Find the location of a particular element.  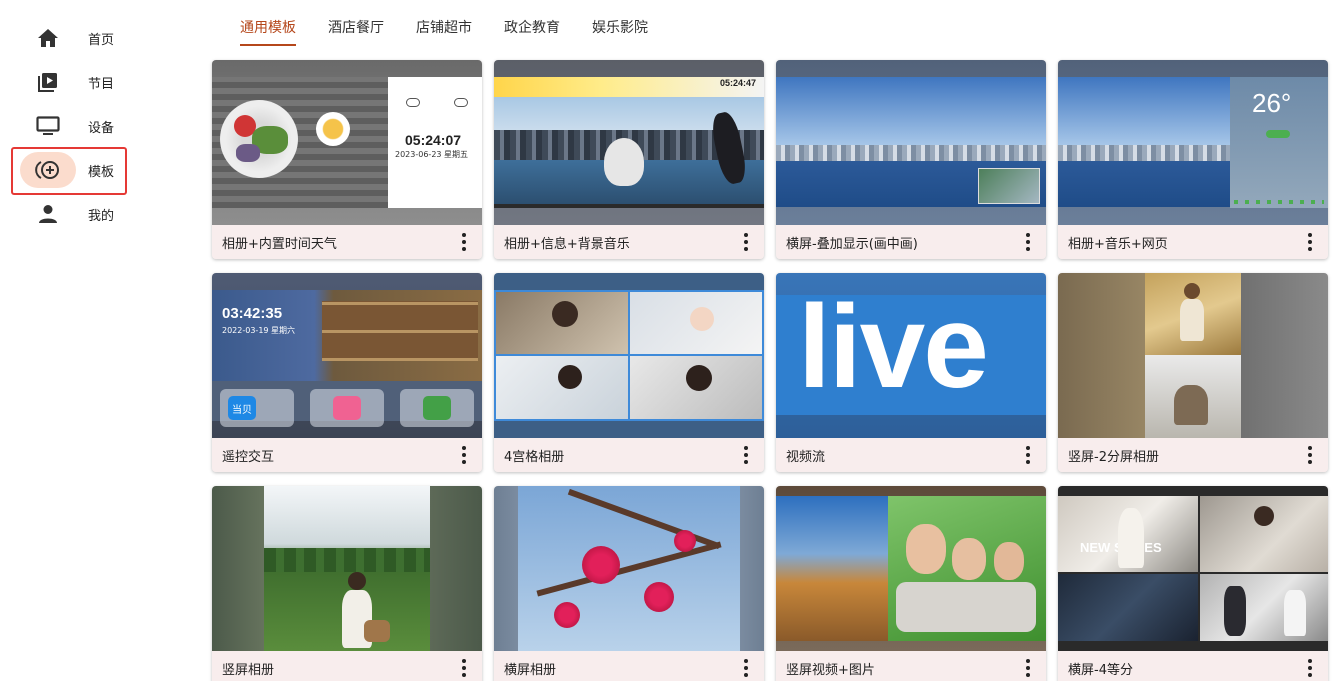

tab-hotel-restaurant: 酒店餐厅 is located at coordinates (356, 27).